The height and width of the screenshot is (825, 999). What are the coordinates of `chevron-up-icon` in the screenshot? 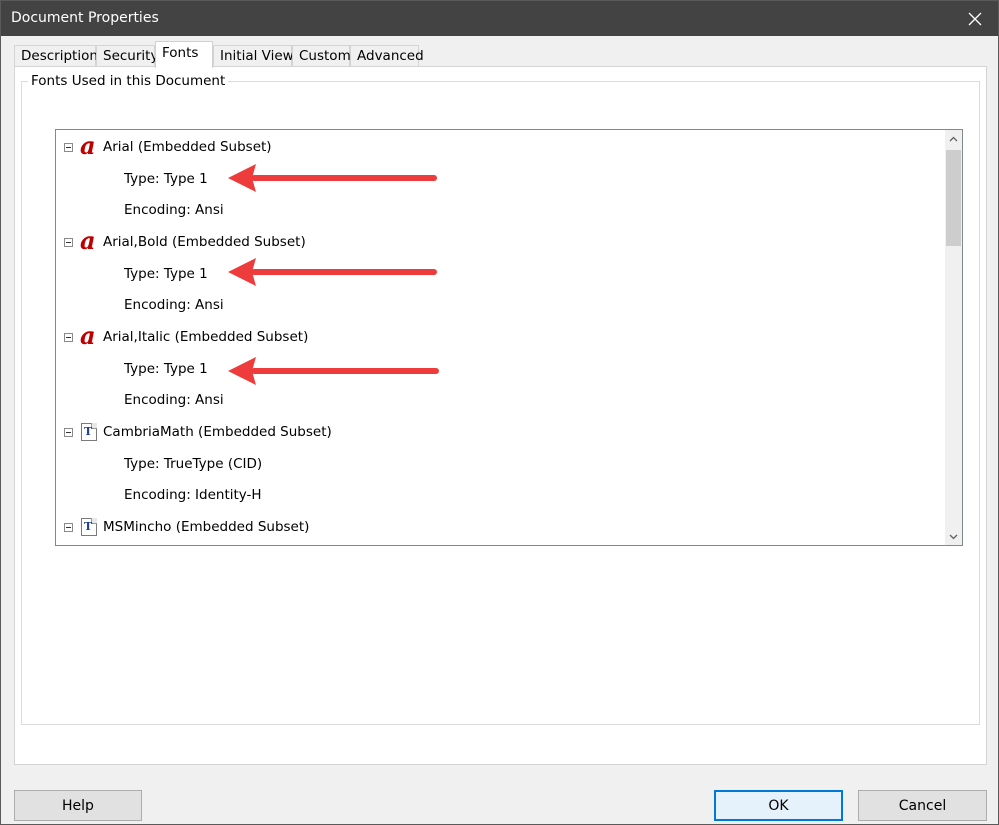 It's located at (953, 138).